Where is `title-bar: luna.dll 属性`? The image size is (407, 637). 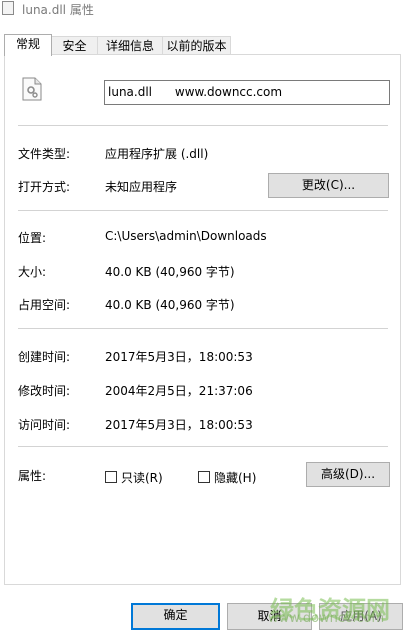
title-bar: luna.dll 属性 is located at coordinates (203, 14).